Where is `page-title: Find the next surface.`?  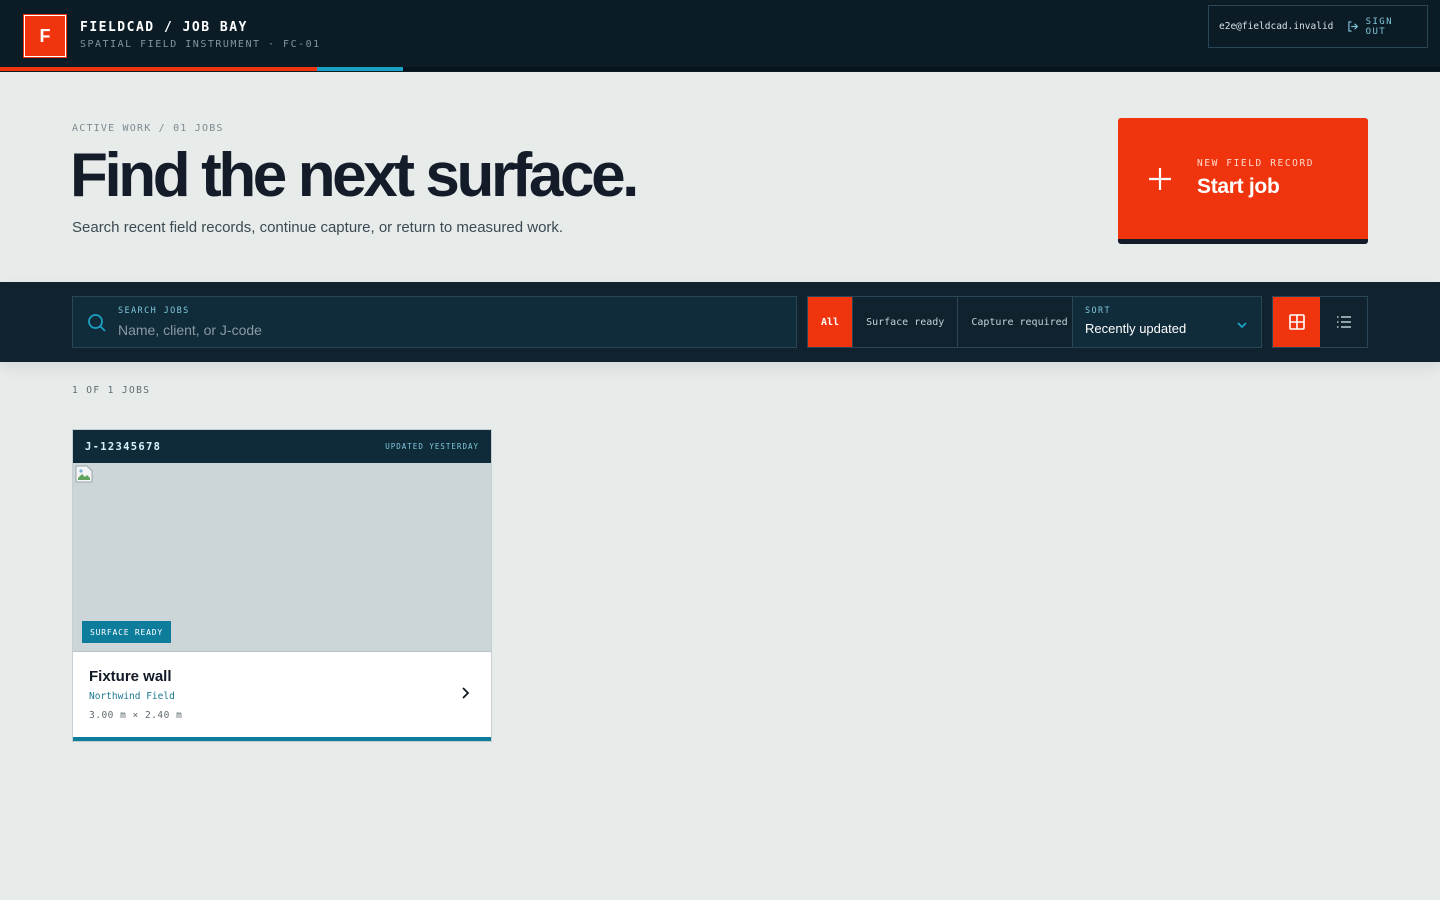
page-title: Find the next surface. is located at coordinates (354, 175).